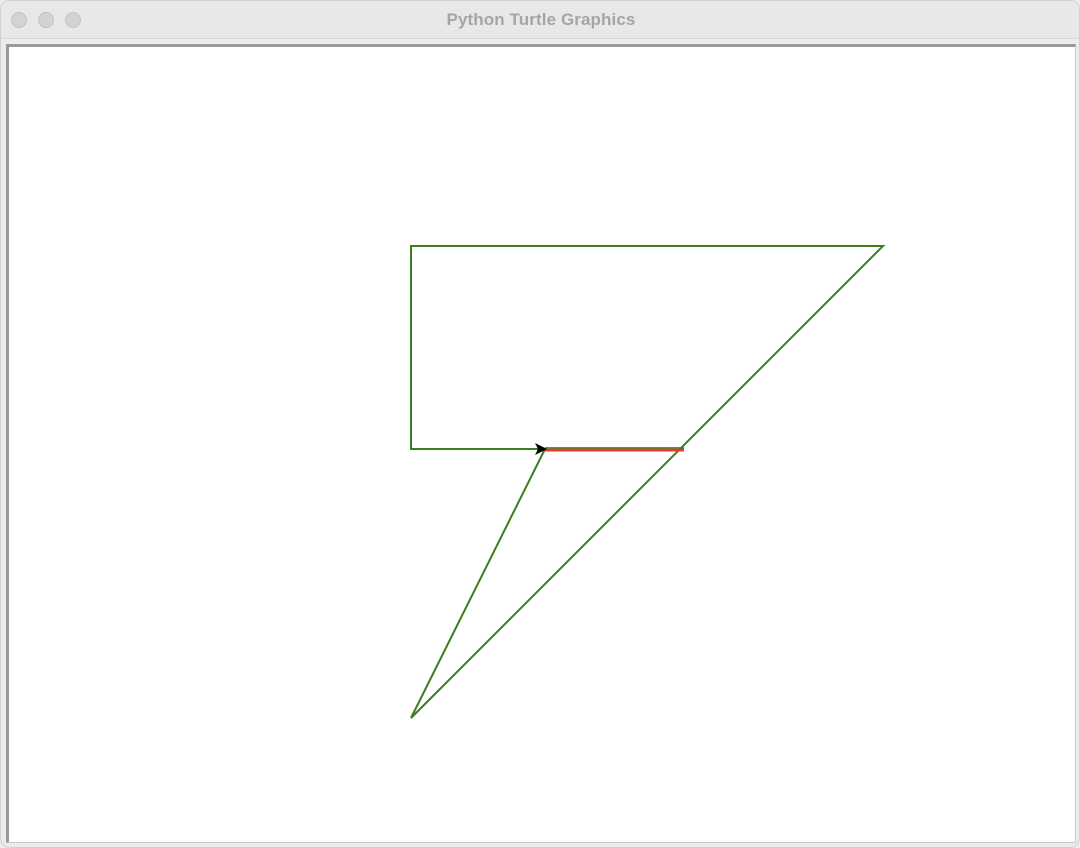  I want to click on title-bar: Python Turtle Graphics, so click(540, 20).